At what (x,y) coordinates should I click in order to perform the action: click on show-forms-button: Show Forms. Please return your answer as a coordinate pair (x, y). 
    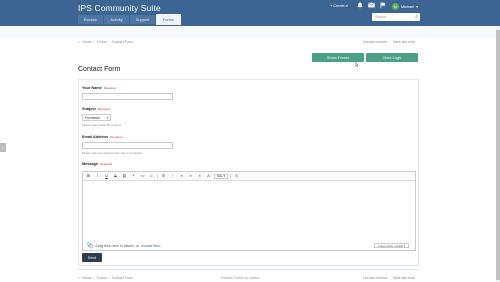
    Looking at the image, I should click on (338, 57).